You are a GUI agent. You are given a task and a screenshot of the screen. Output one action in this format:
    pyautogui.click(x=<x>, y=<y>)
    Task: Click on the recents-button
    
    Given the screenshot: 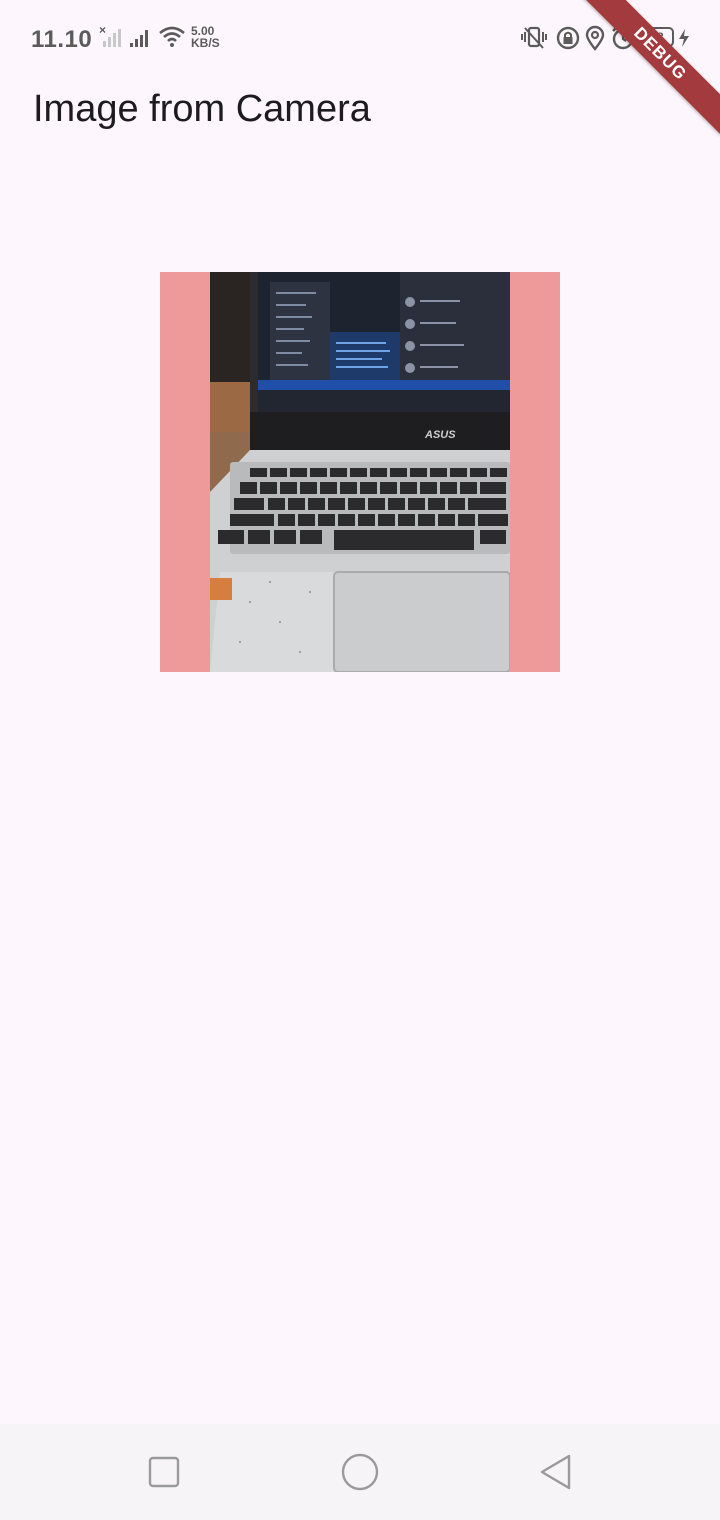 What is the action you would take?
    pyautogui.click(x=164, y=1472)
    